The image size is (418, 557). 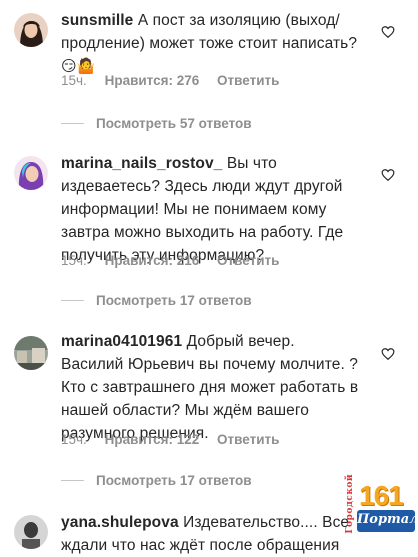 I want to click on likes-count: Нравится: 122, so click(x=152, y=439).